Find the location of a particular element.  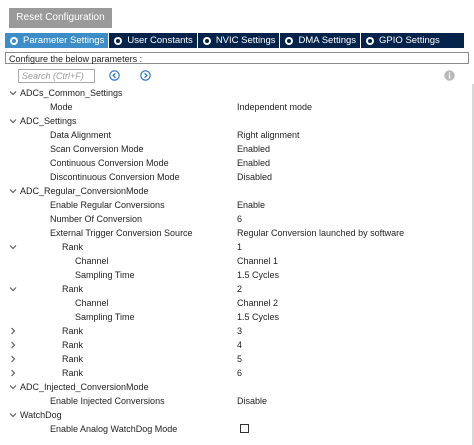

tab-parameter-settings: Parameter Settings is located at coordinates (57, 40).